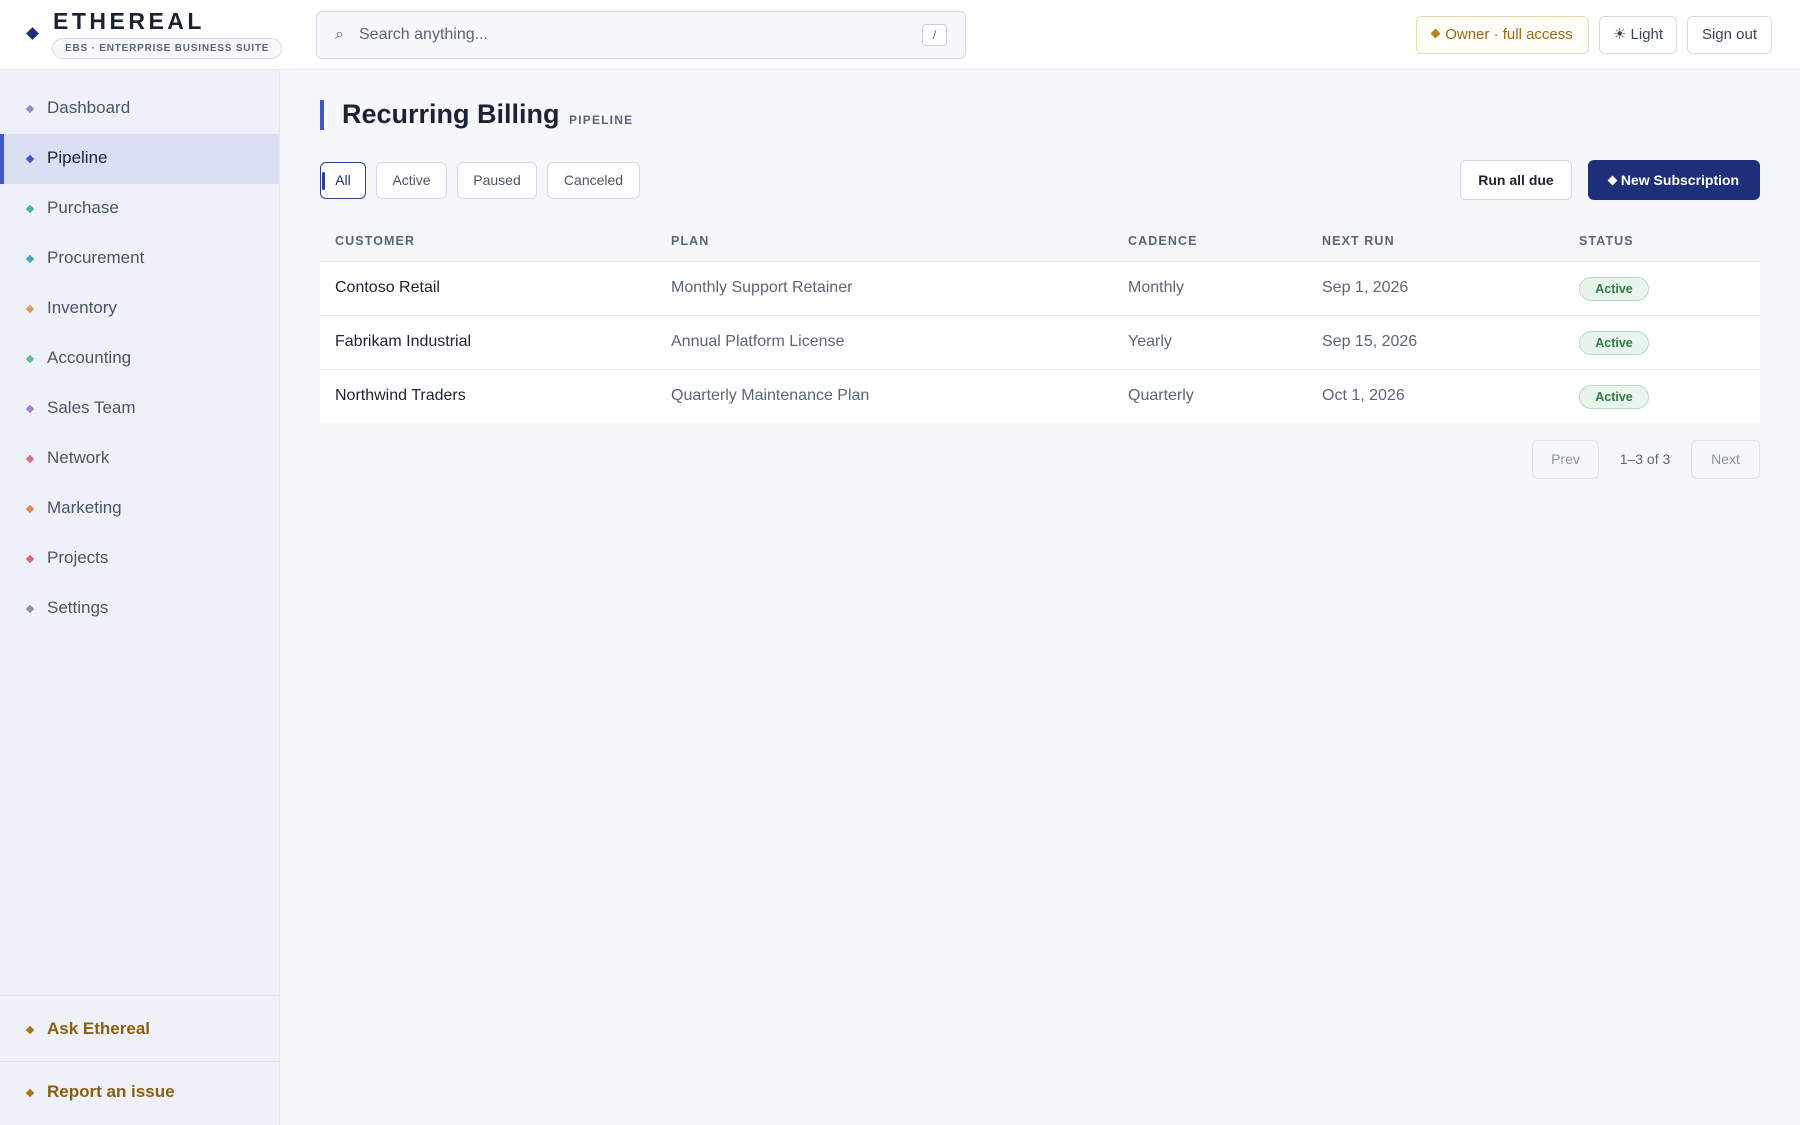  I want to click on cell-plan: Quarterly Maintenance Plan, so click(770, 395).